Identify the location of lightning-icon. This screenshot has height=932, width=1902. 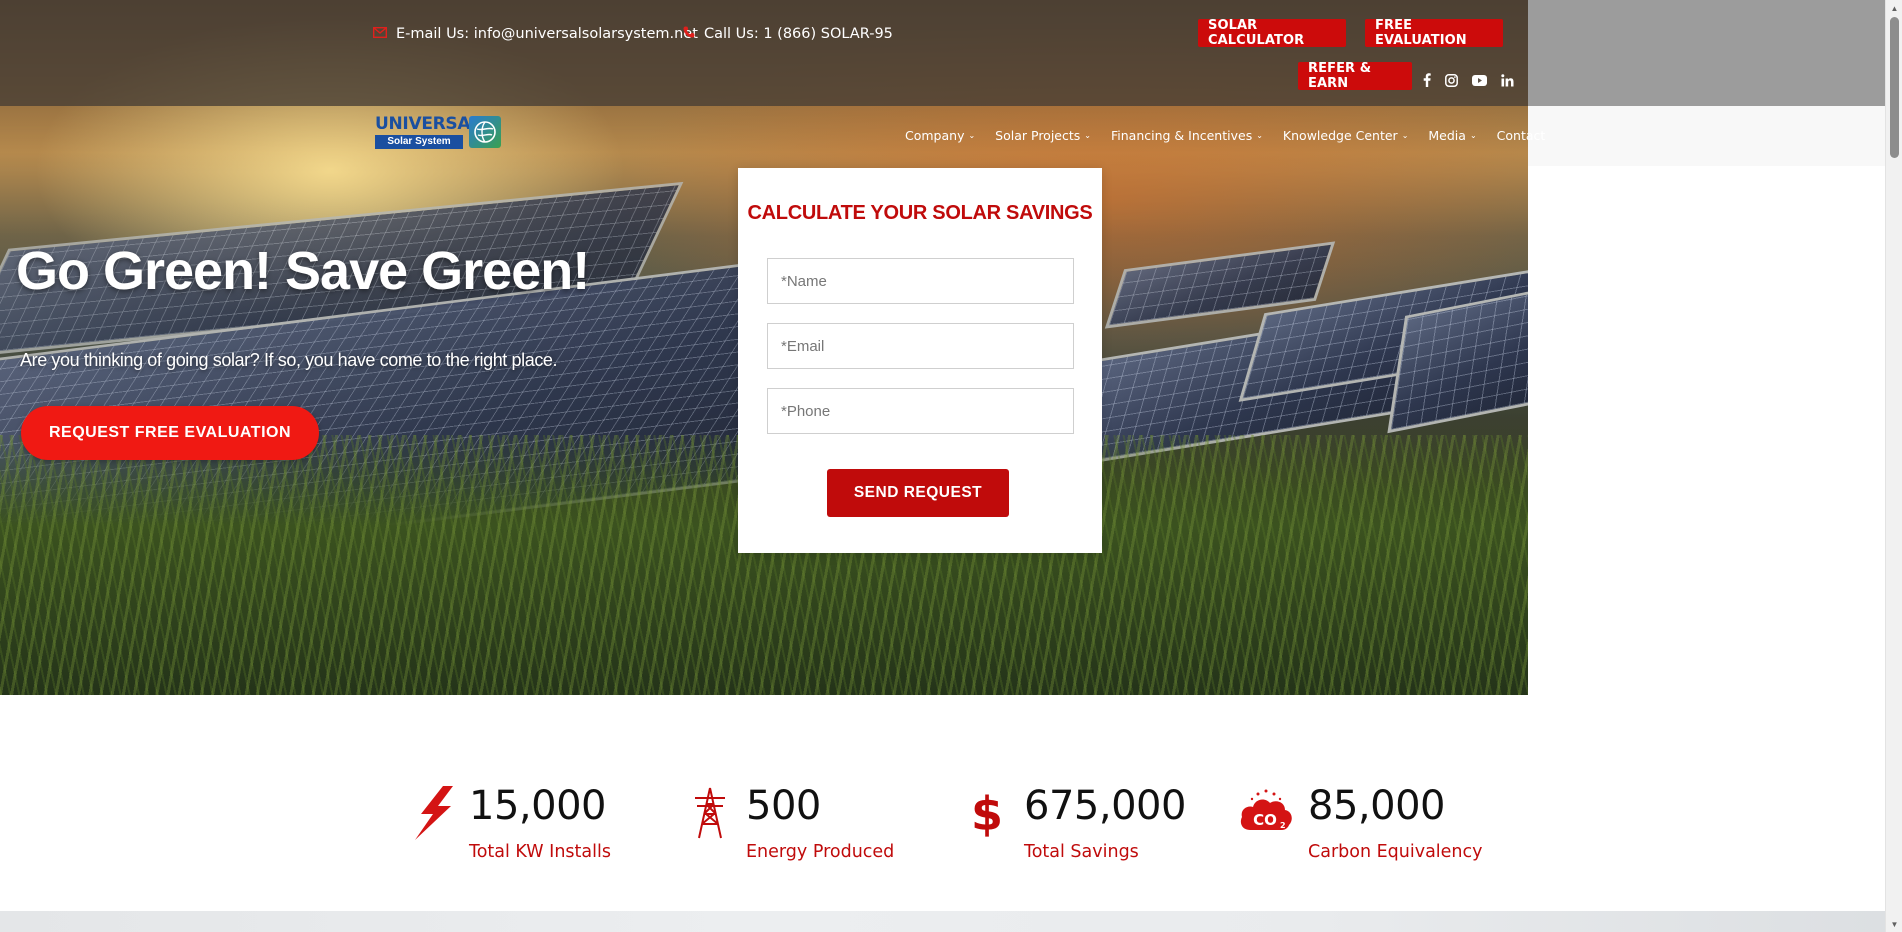
(438, 813).